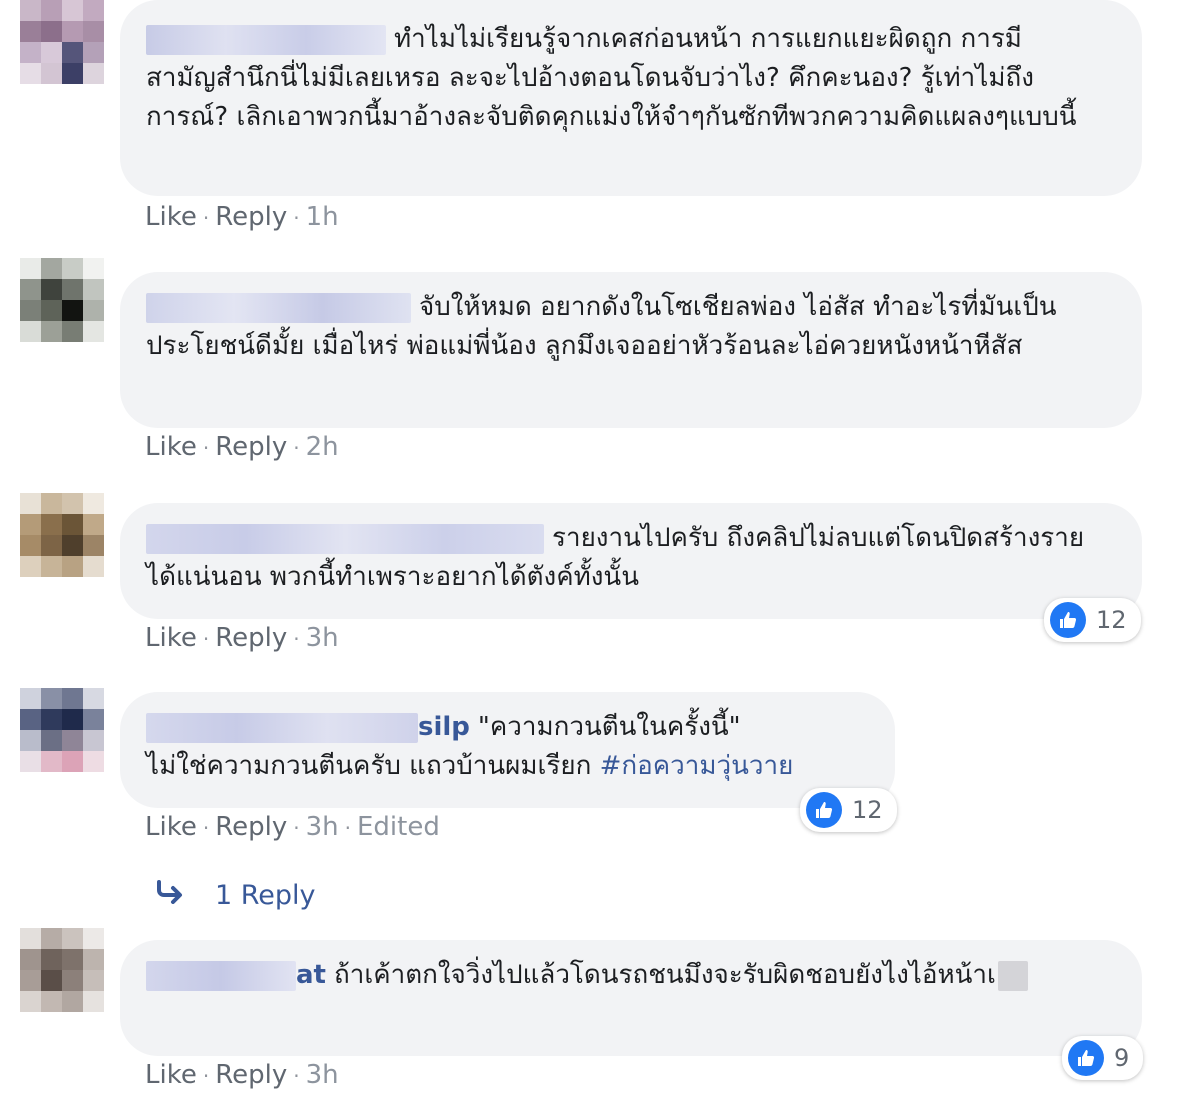 This screenshot has width=1200, height=1093. Describe the element at coordinates (398, 827) in the screenshot. I see `edited-label: Edited` at that location.